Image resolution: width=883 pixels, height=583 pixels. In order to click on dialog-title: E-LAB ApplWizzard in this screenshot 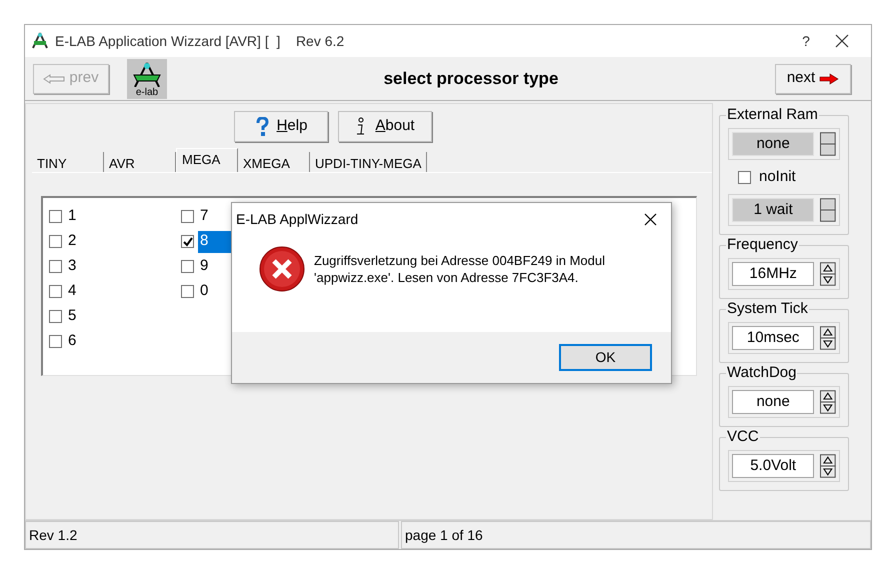, I will do `click(298, 219)`.